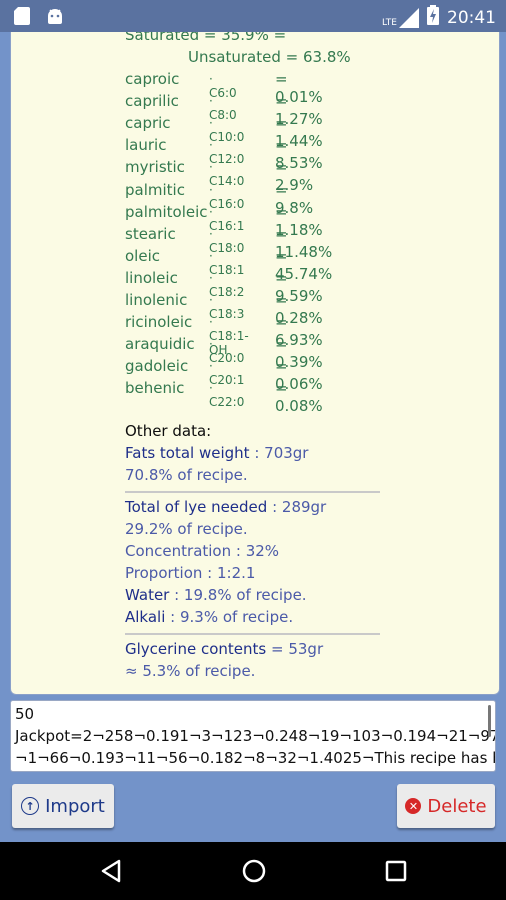  What do you see at coordinates (148, 123) in the screenshot?
I see `fatty-acid-name: capric` at bounding box center [148, 123].